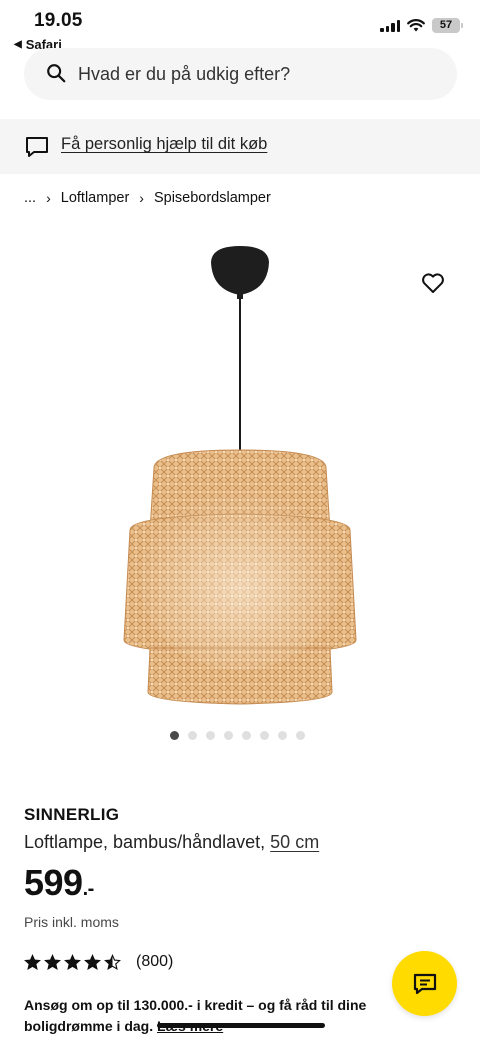 This screenshot has height=1039, width=480. Describe the element at coordinates (155, 961) in the screenshot. I see `rating-count: (800)` at that location.